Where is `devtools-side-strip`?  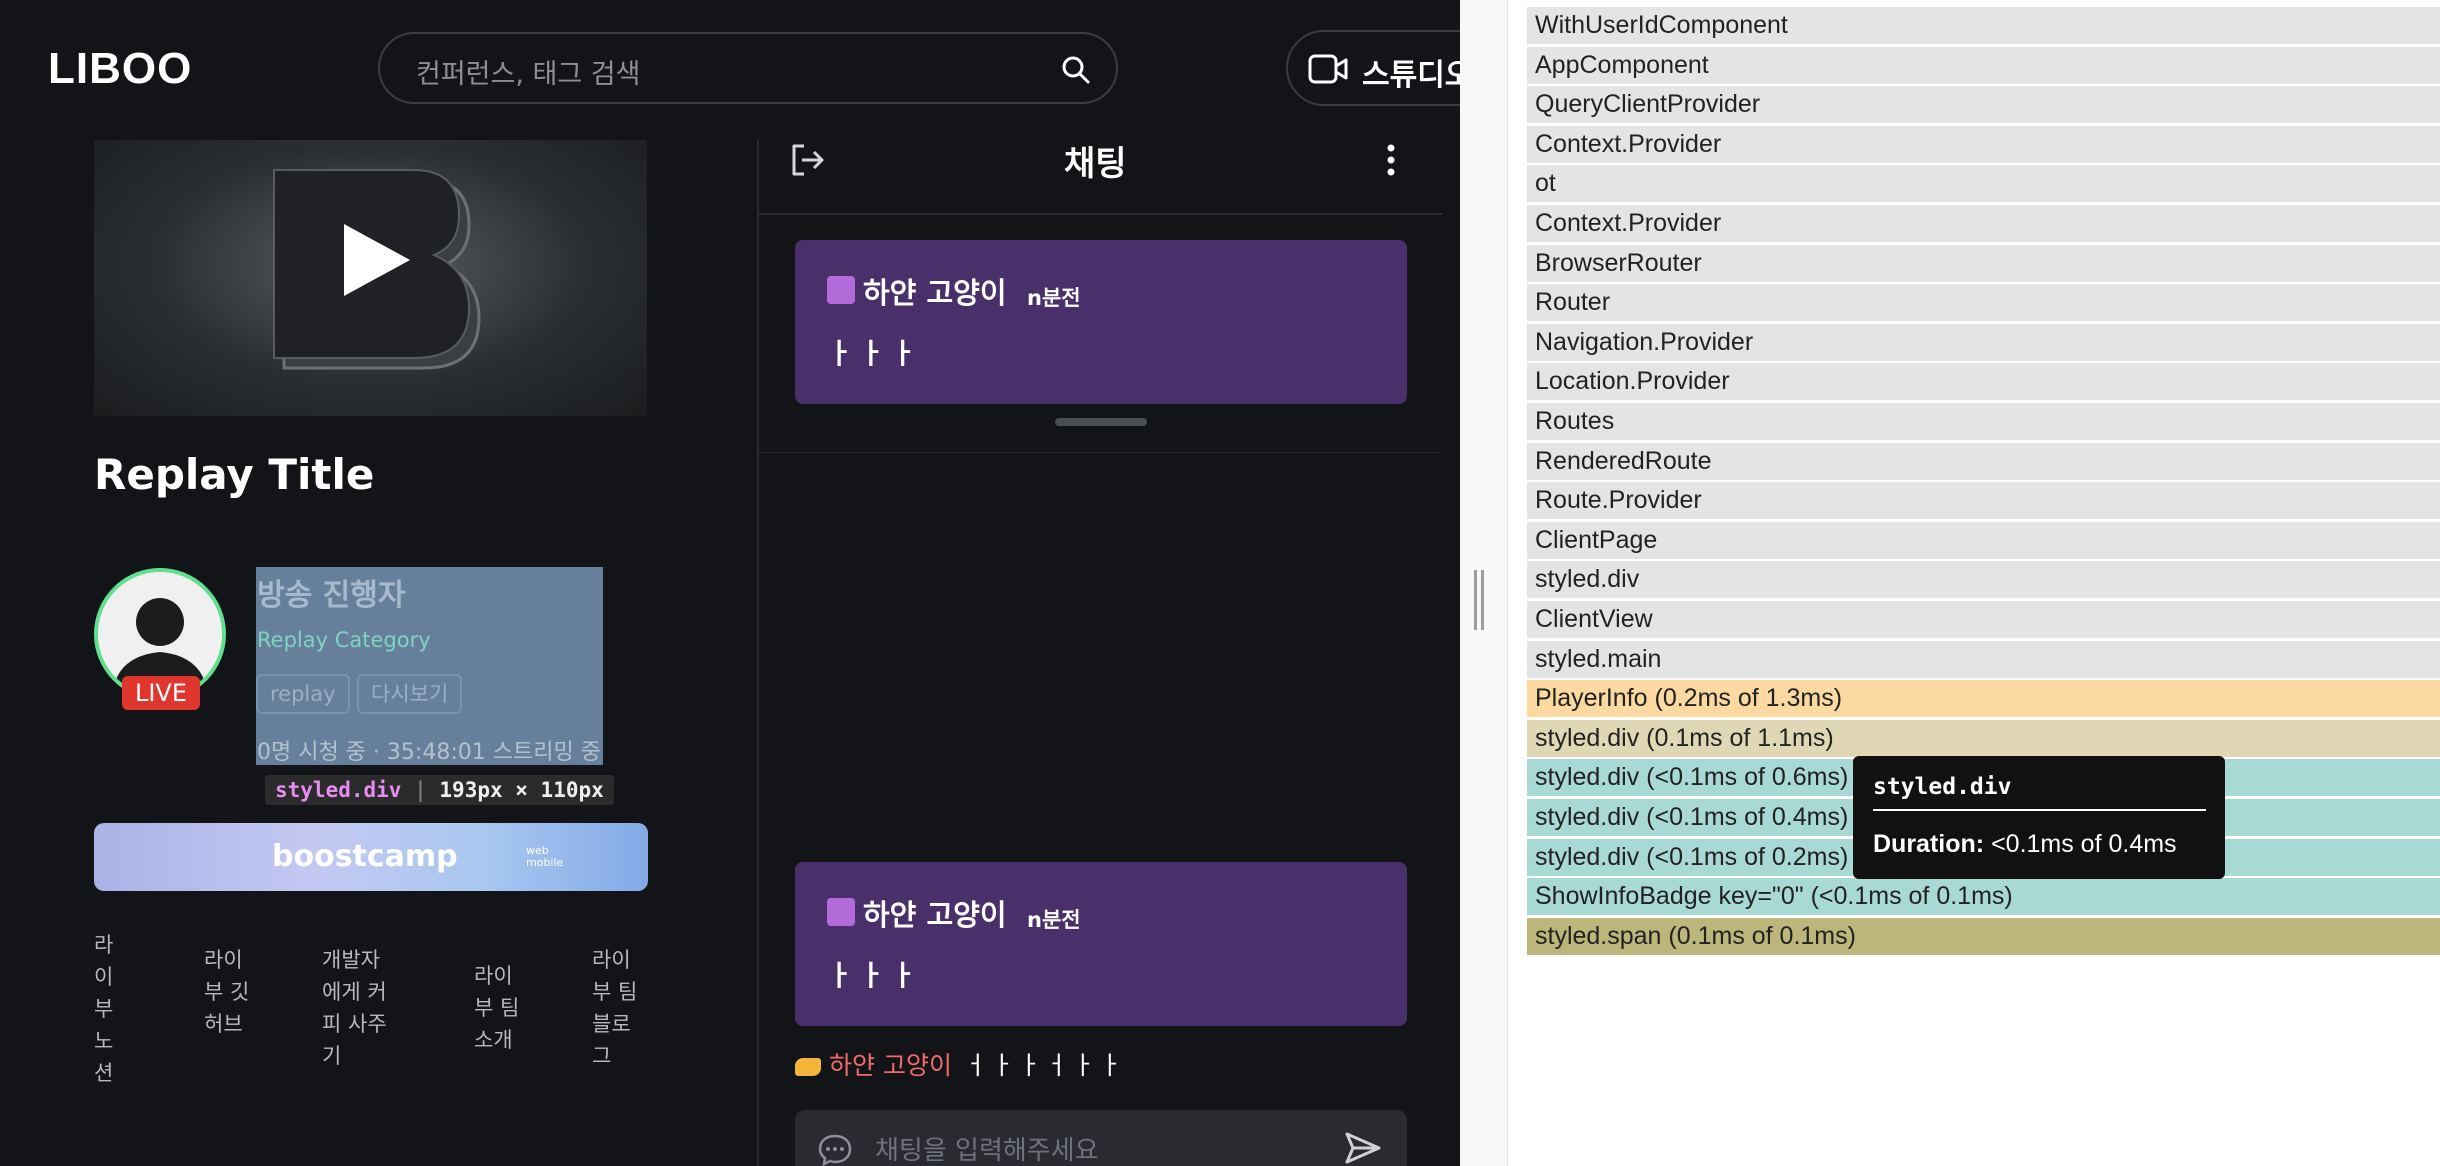
devtools-side-strip is located at coordinates (1484, 583).